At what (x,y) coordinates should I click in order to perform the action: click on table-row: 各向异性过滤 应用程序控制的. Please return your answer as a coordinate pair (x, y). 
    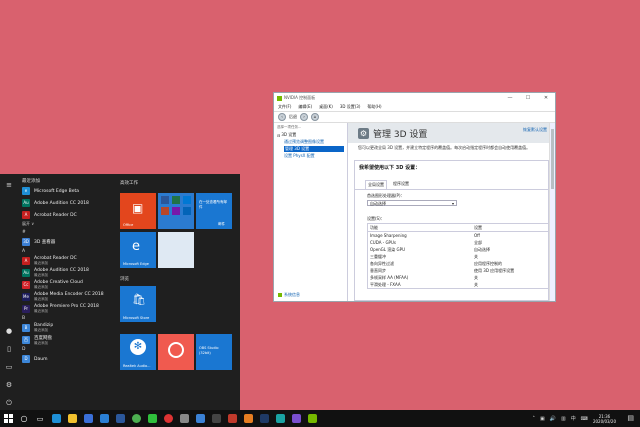
    Looking at the image, I should click on (458, 263).